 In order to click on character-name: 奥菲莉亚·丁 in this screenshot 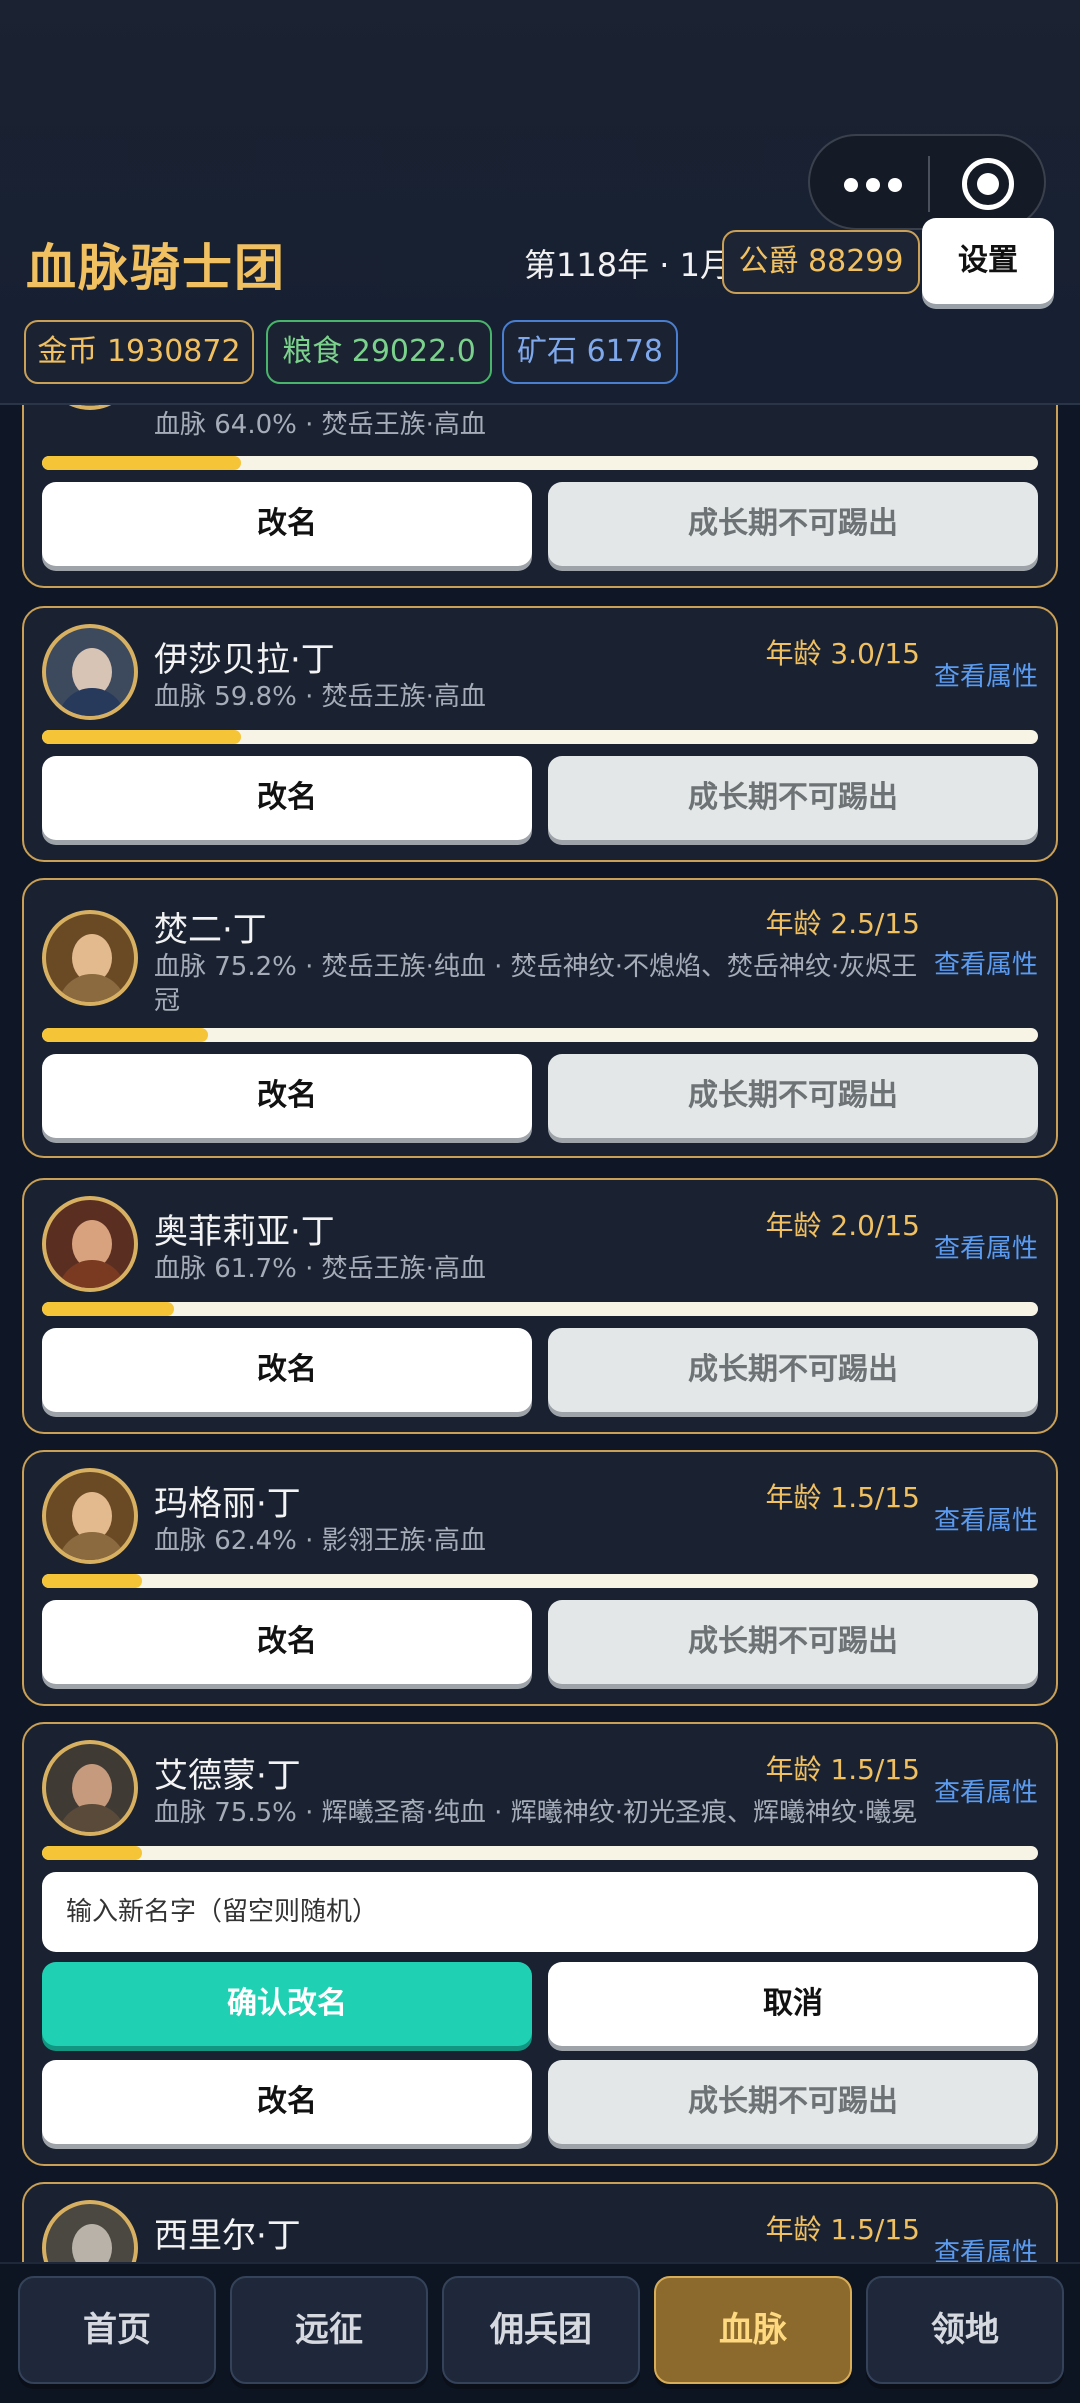, I will do `click(244, 1232)`.